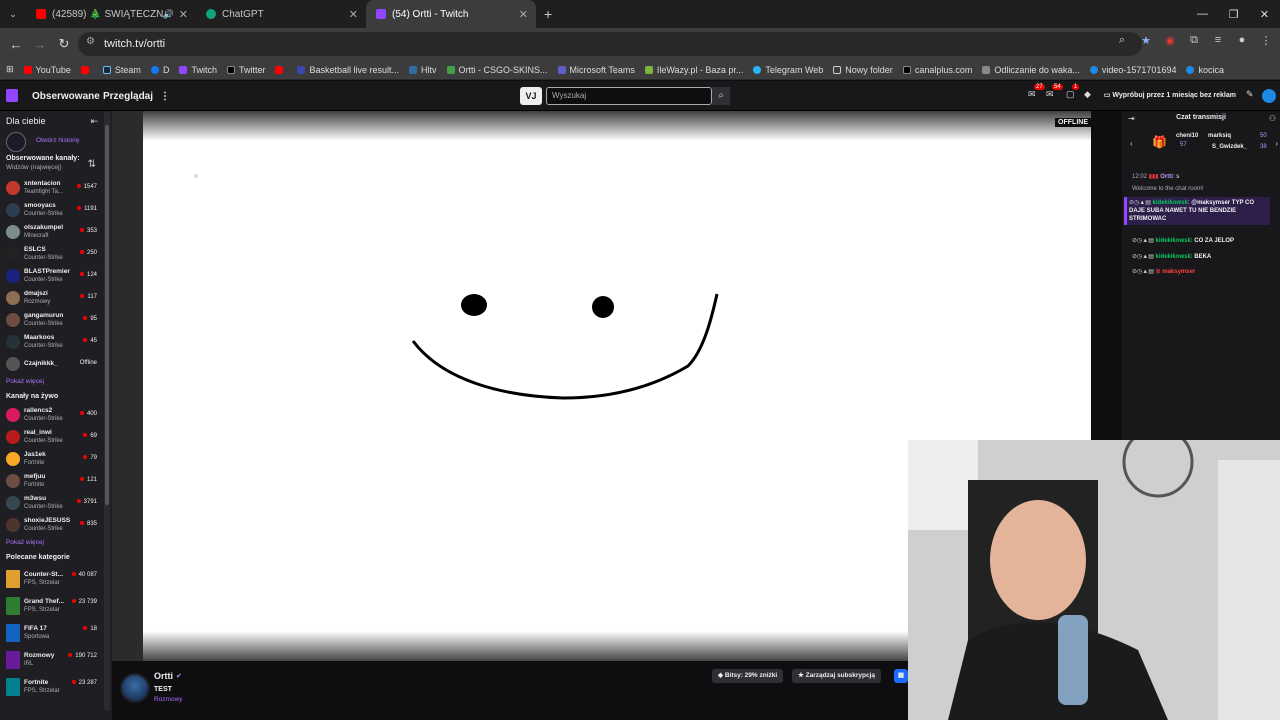 The width and height of the screenshot is (1280, 720). What do you see at coordinates (56, 298) in the screenshot?
I see `channel-item: dmajszi Rozmowy 117` at bounding box center [56, 298].